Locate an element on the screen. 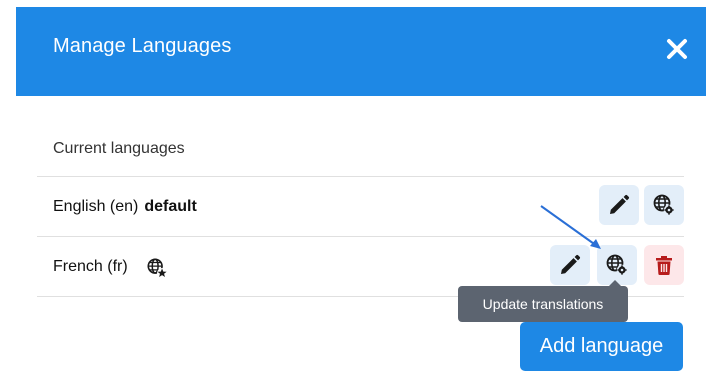  add-language-button: Add language is located at coordinates (601, 346).